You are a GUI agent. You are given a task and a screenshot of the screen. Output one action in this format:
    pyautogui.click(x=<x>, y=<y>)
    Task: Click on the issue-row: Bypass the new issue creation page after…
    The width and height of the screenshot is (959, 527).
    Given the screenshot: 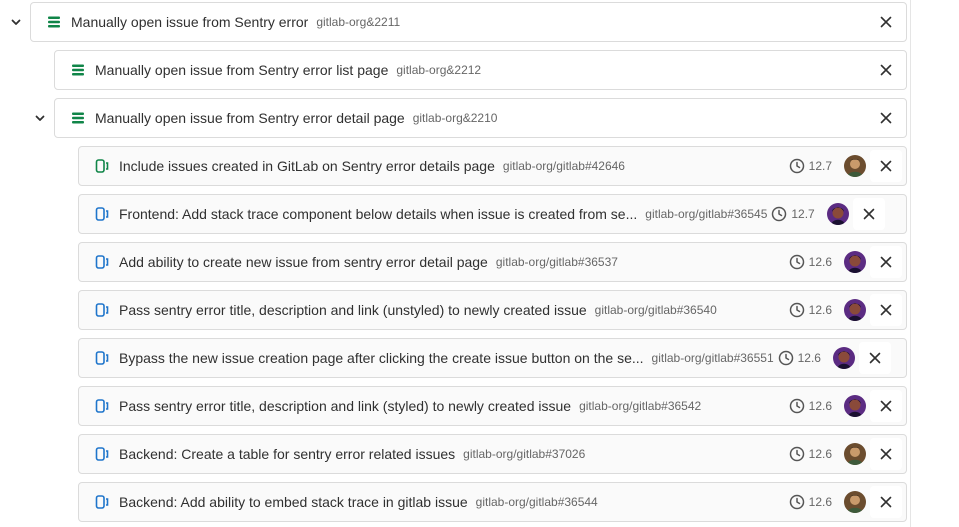 What is the action you would take?
    pyautogui.click(x=492, y=358)
    